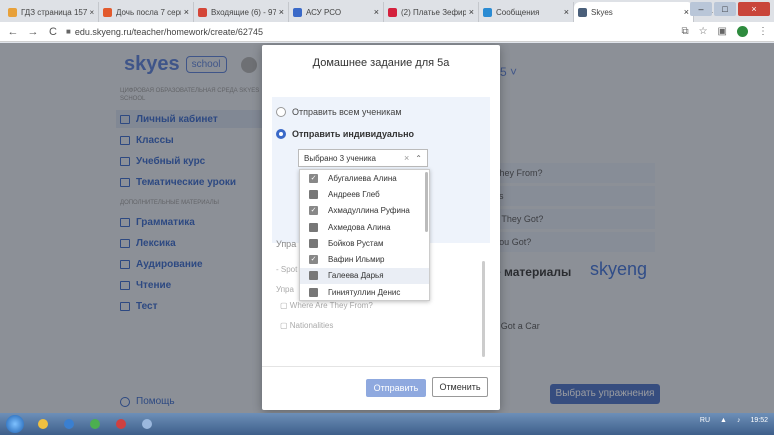  I want to click on student-option: ✓ Вафин Ильмир, so click(364, 259).